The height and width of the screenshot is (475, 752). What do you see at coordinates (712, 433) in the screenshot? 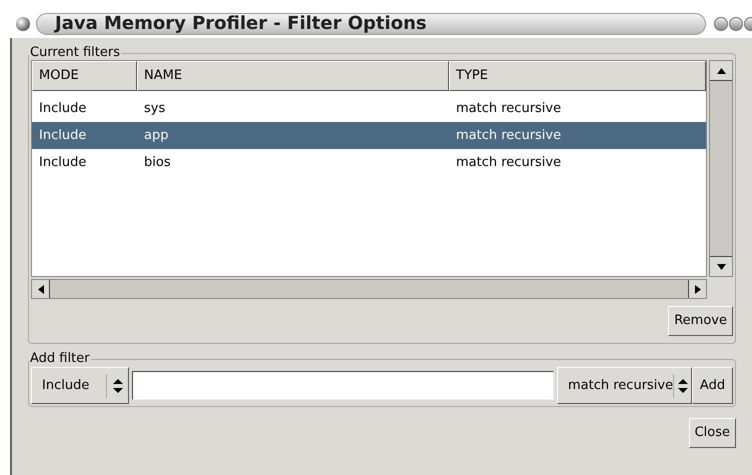
I see `close-button: Close` at bounding box center [712, 433].